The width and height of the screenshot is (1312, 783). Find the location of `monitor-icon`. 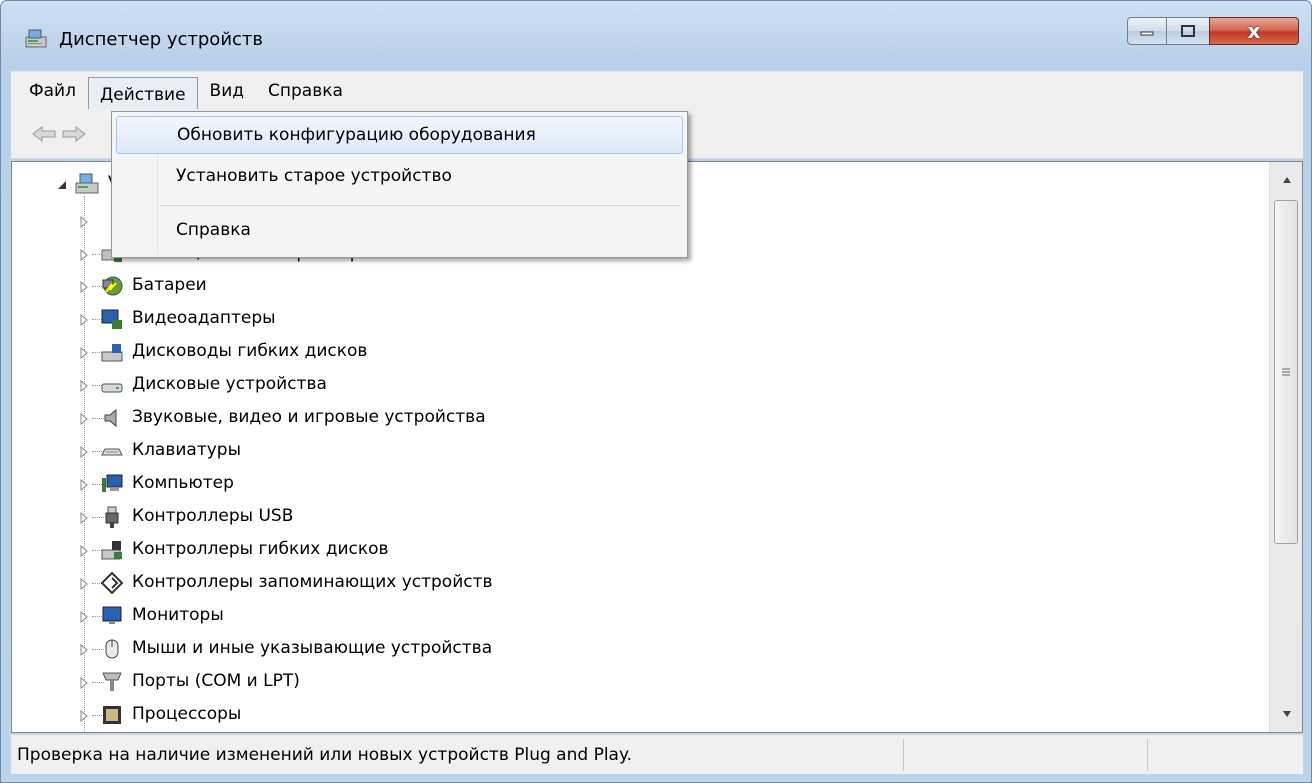

monitor-icon is located at coordinates (112, 615).